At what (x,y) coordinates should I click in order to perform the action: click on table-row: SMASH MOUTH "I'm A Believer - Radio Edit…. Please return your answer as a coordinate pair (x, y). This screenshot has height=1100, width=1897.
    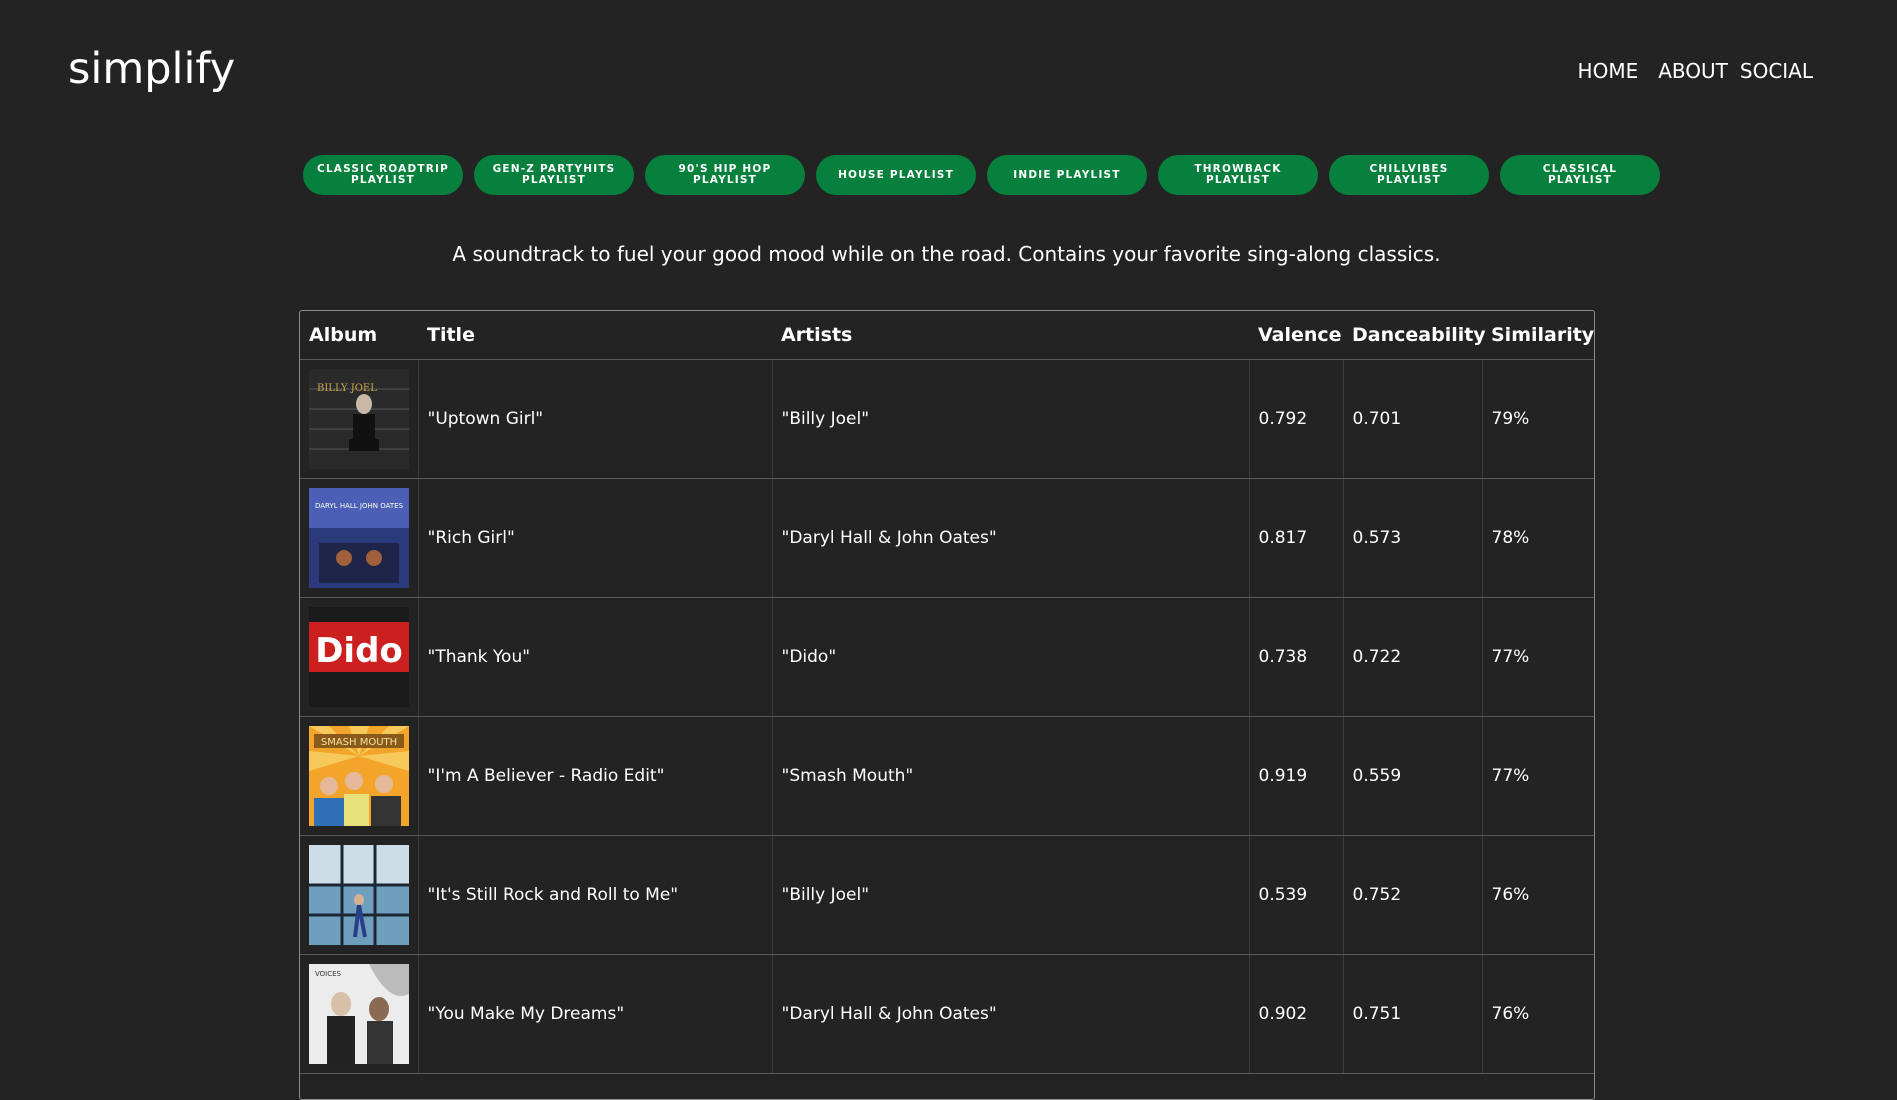
    Looking at the image, I should click on (947, 776).